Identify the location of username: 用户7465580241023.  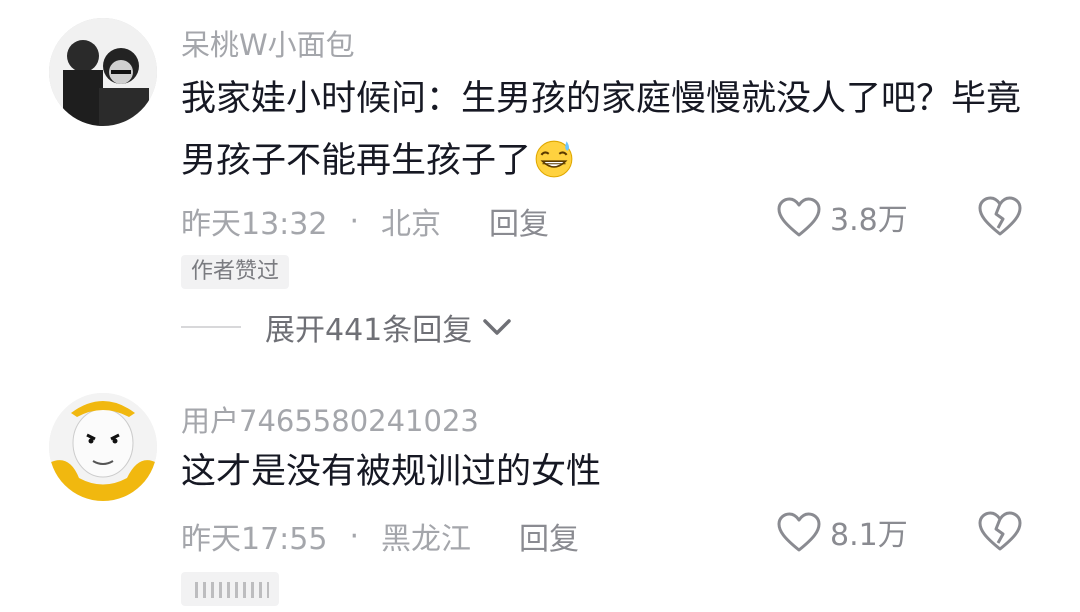
(330, 419).